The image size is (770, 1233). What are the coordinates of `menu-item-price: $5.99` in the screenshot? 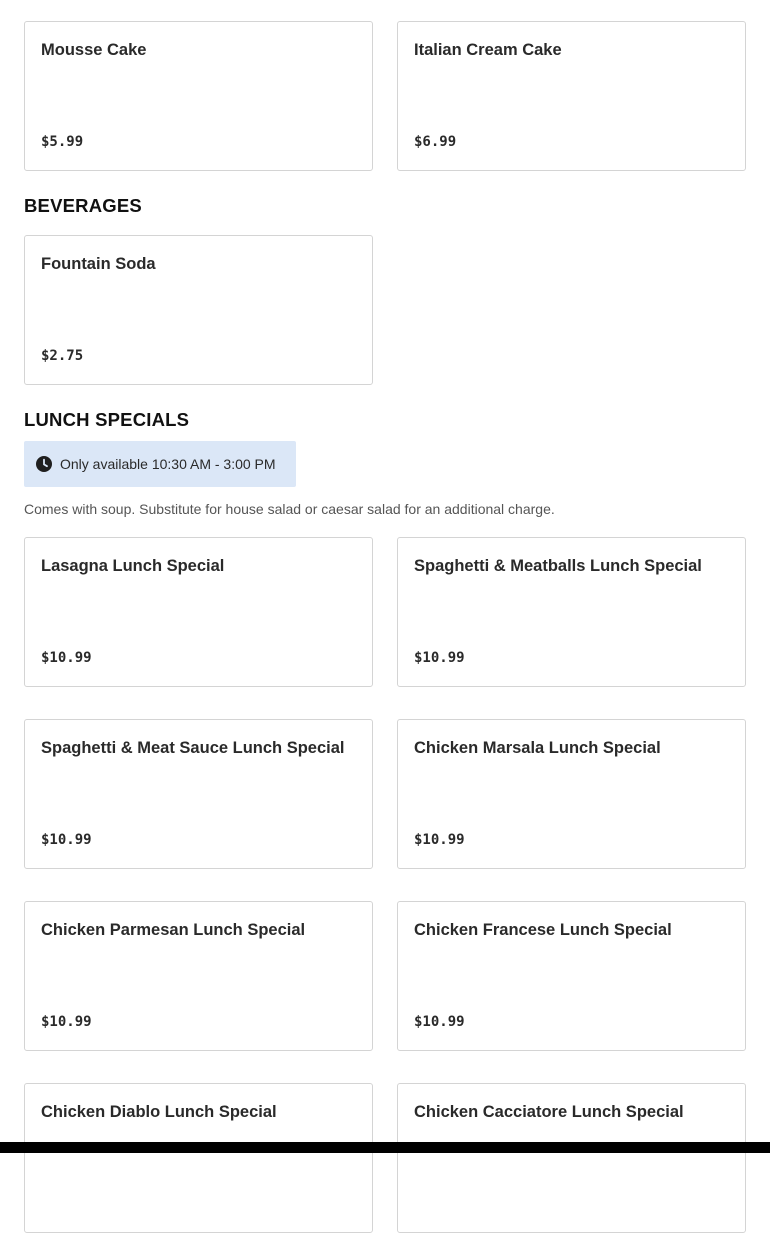 It's located at (62, 142).